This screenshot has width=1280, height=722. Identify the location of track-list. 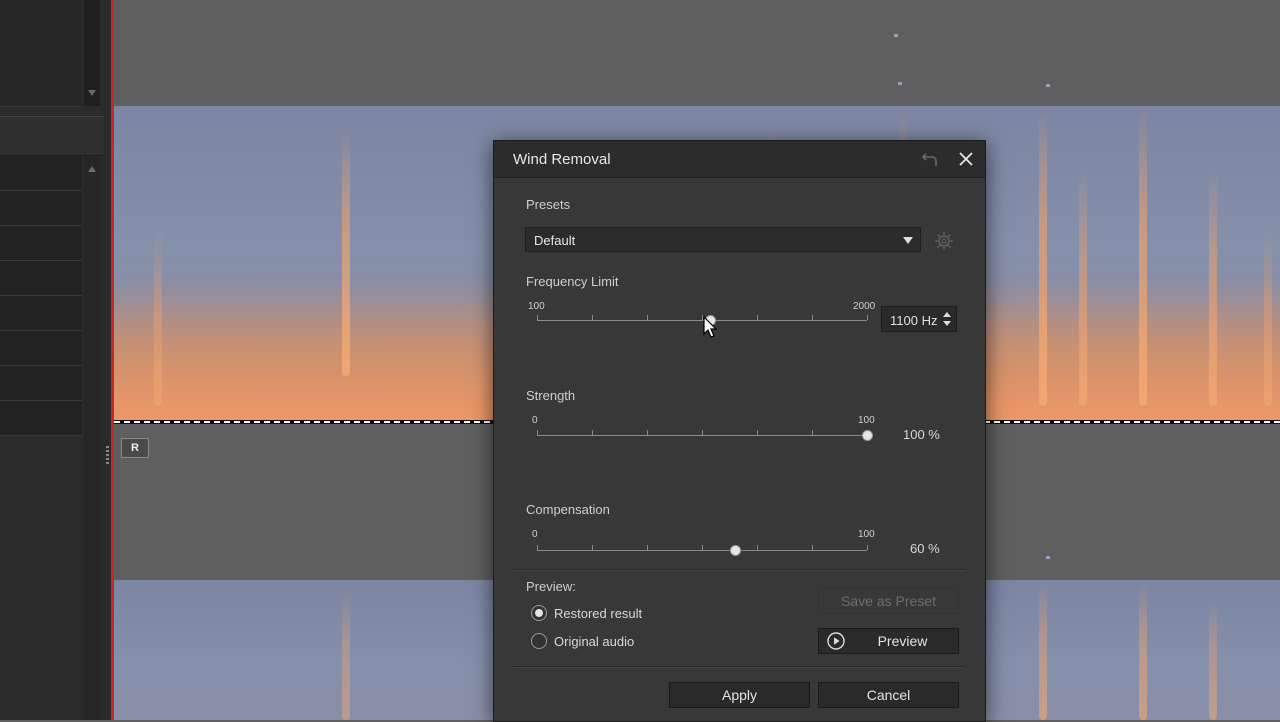
(41, 296).